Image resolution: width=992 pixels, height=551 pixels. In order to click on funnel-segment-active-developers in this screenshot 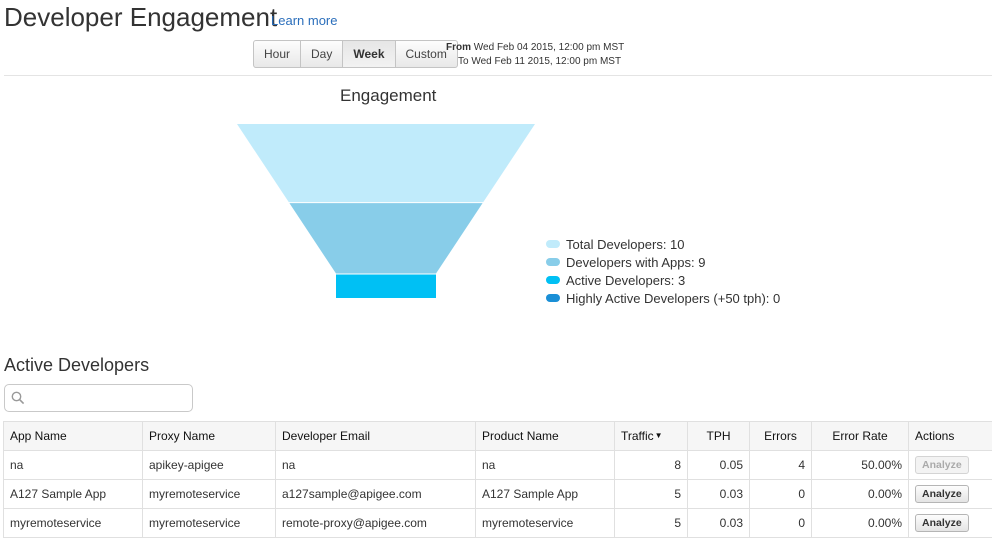, I will do `click(386, 286)`.